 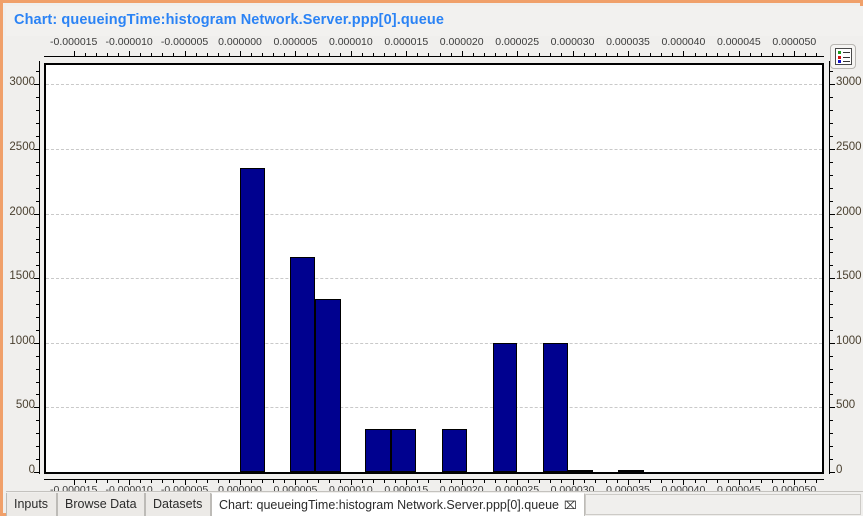 What do you see at coordinates (628, 42) in the screenshot?
I see `x-tick-label: 0.000035` at bounding box center [628, 42].